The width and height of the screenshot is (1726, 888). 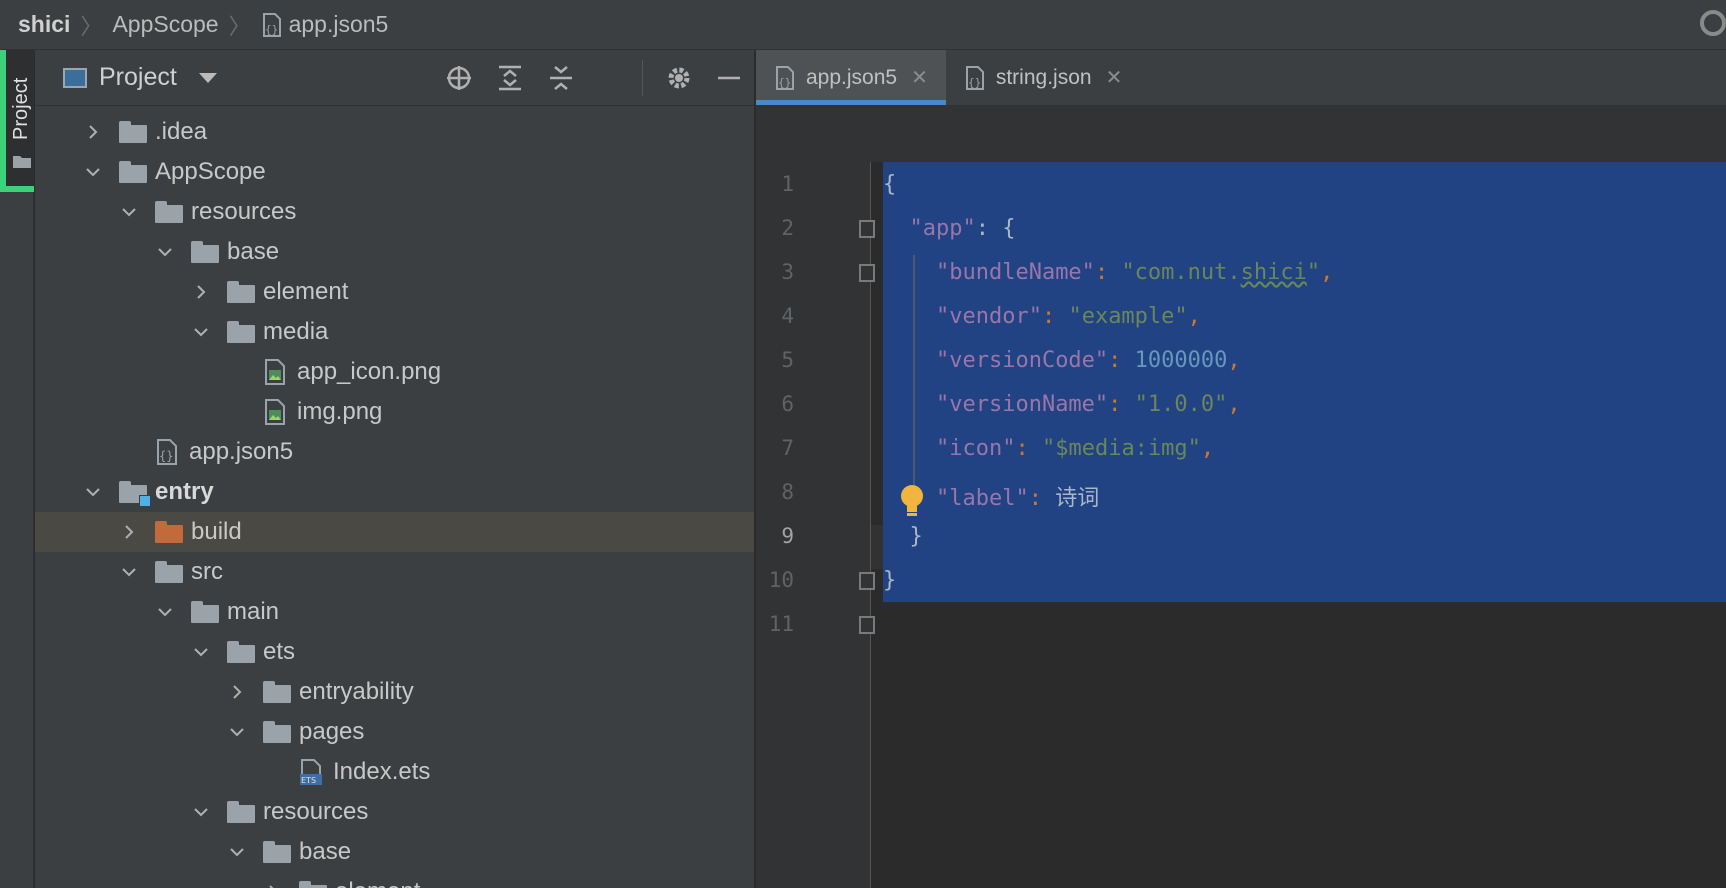 What do you see at coordinates (787, 492) in the screenshot?
I see `line-number: 8` at bounding box center [787, 492].